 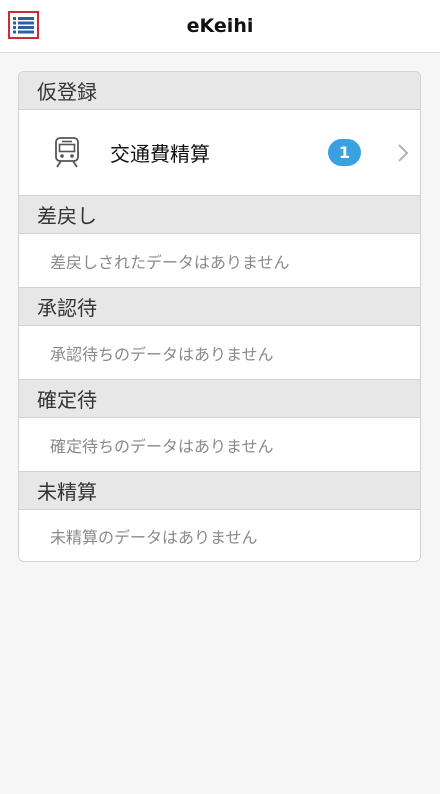 I want to click on section-header-unsettled: 未精算, so click(x=219, y=490).